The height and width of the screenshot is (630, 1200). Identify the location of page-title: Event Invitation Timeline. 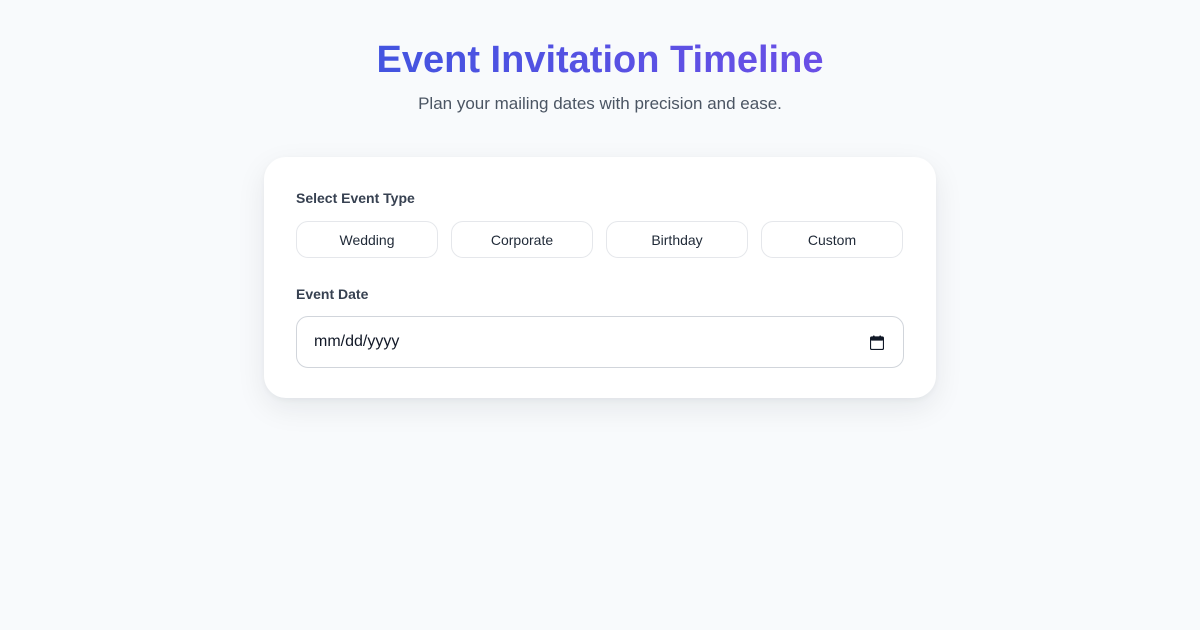
(600, 60).